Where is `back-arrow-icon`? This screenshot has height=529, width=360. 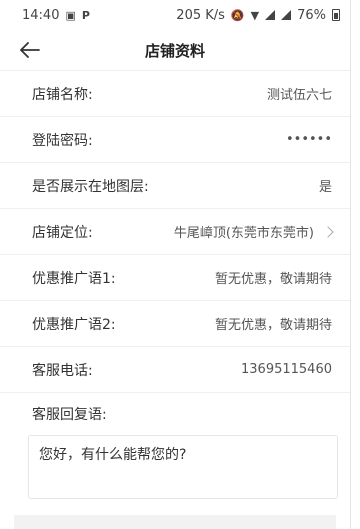 back-arrow-icon is located at coordinates (30, 50).